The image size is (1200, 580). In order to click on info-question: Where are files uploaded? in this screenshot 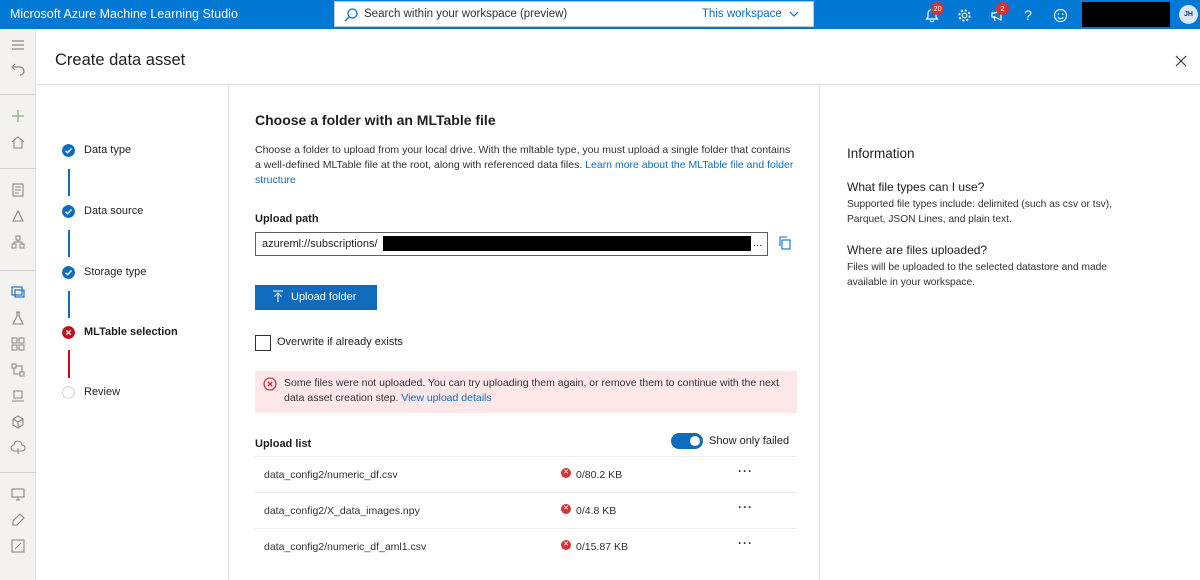, I will do `click(917, 250)`.